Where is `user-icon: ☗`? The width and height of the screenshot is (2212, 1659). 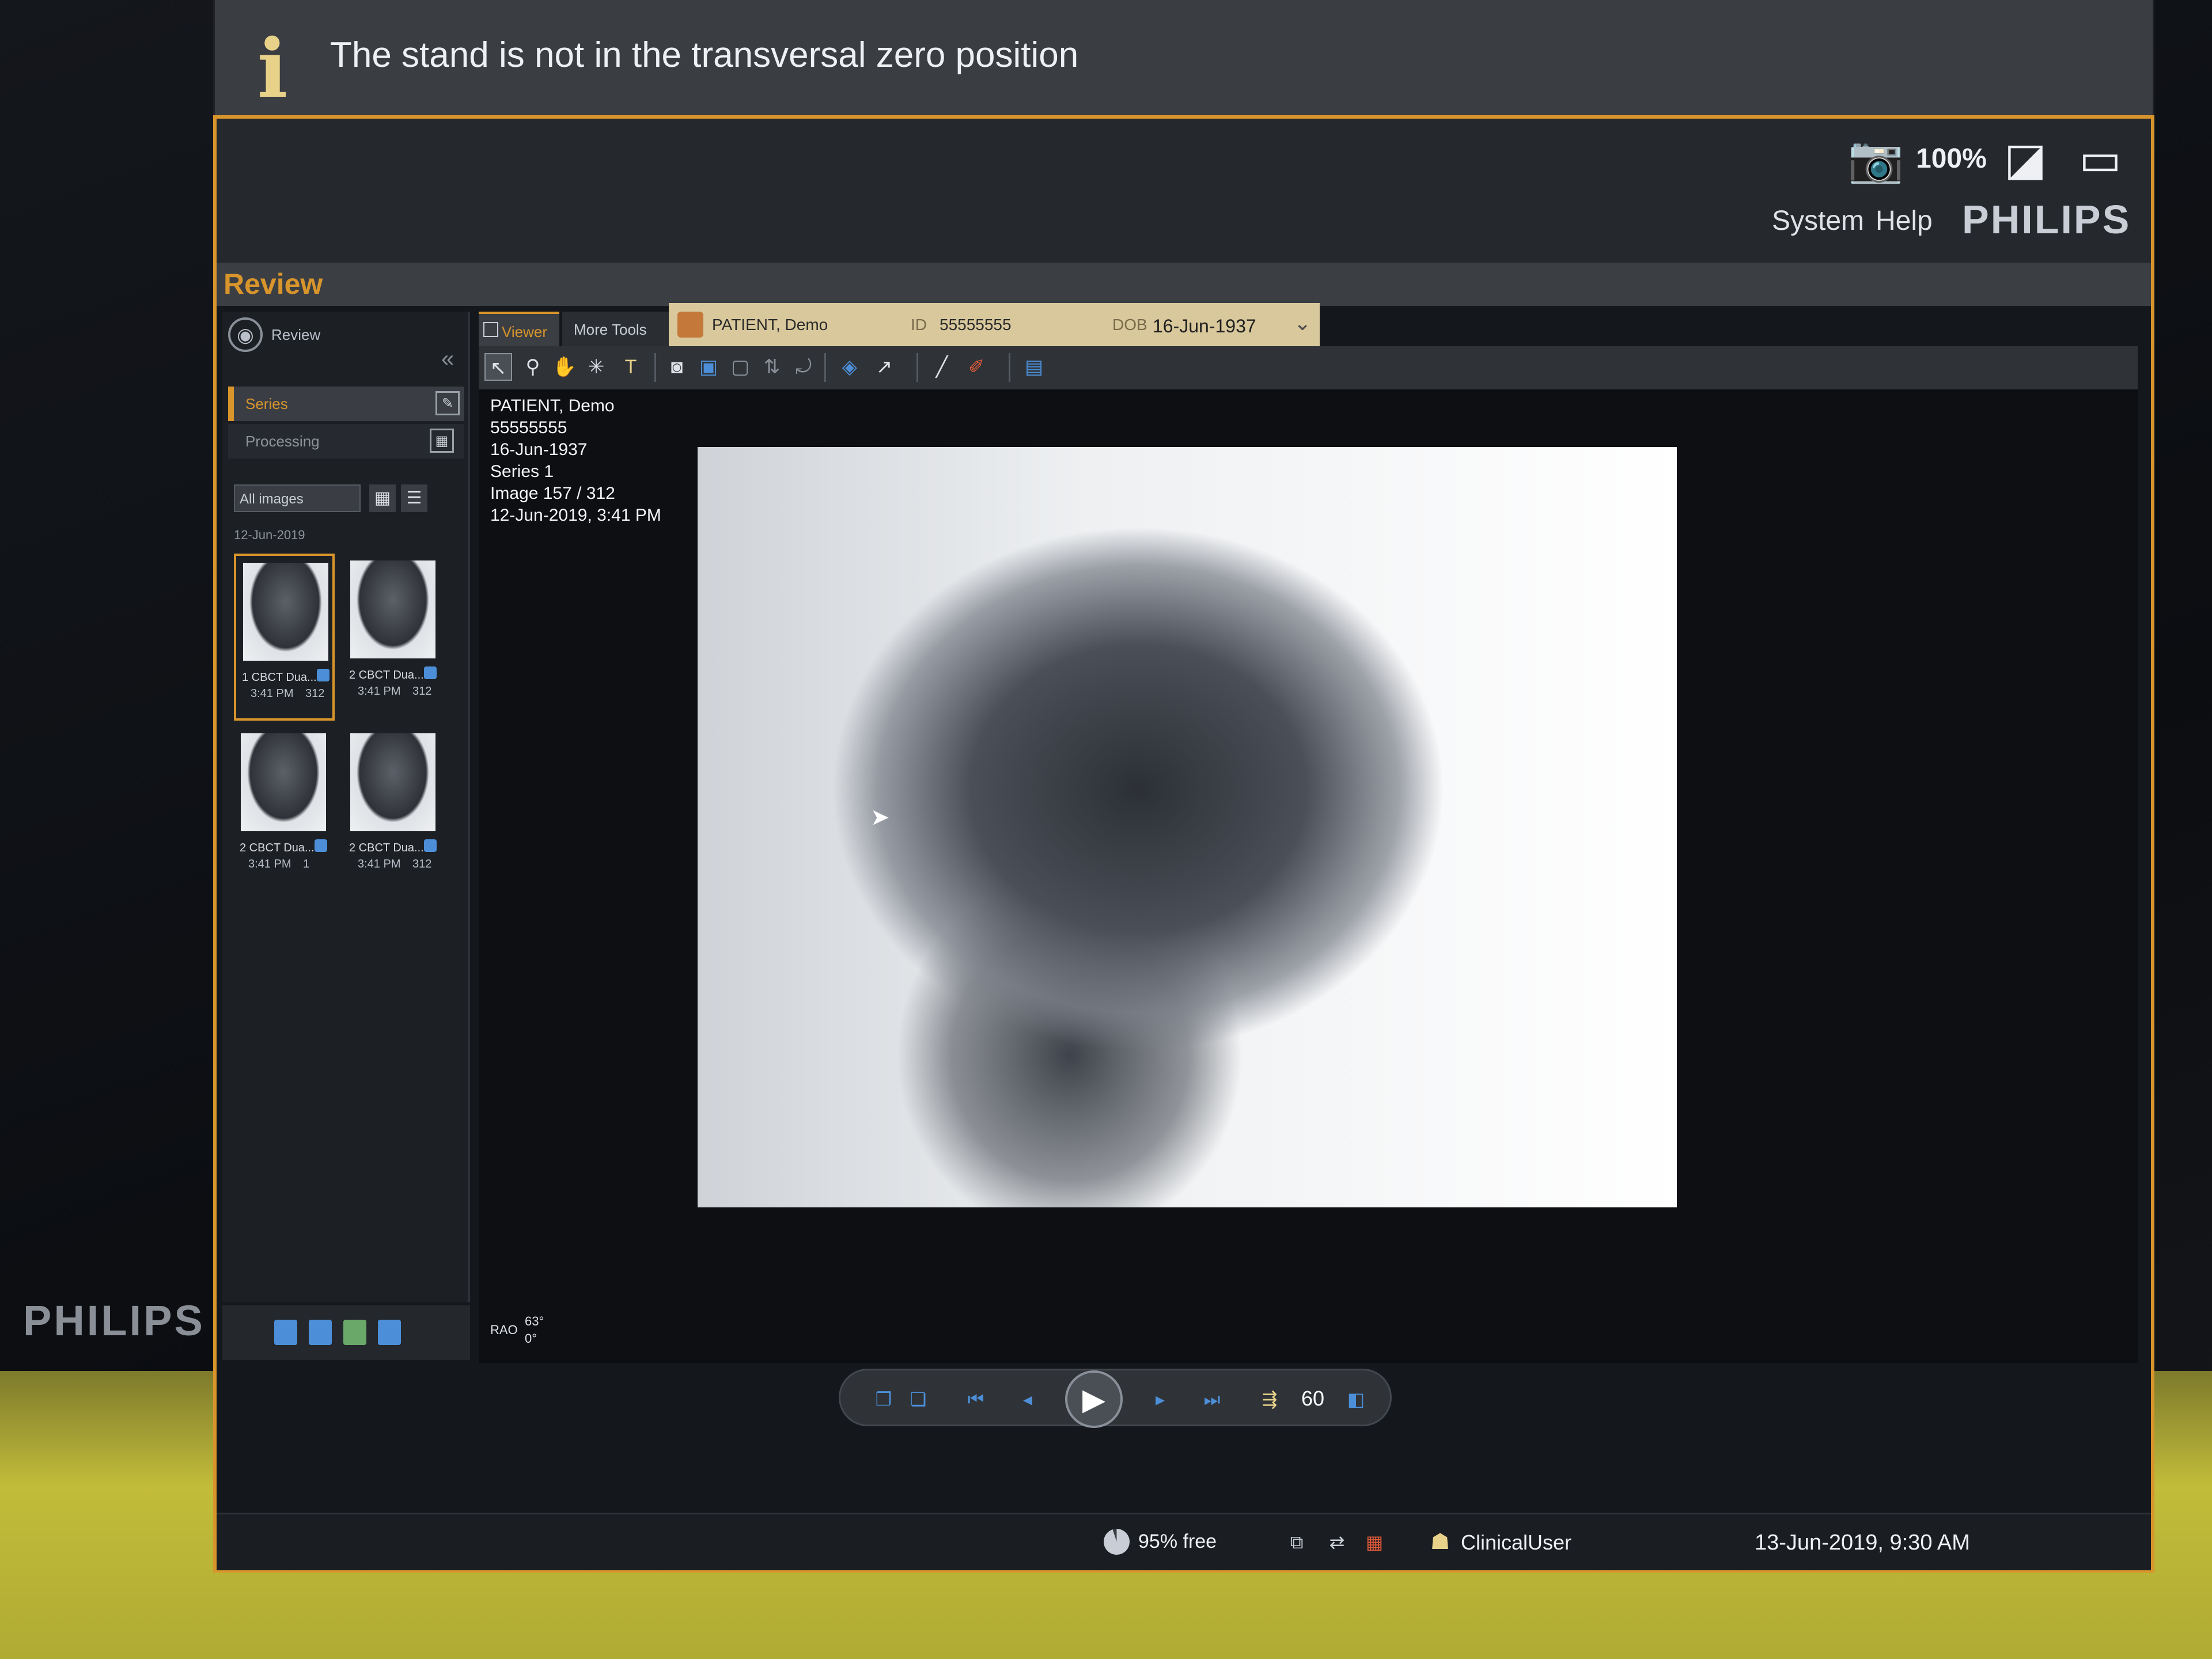
user-icon: ☗ is located at coordinates (1440, 1542).